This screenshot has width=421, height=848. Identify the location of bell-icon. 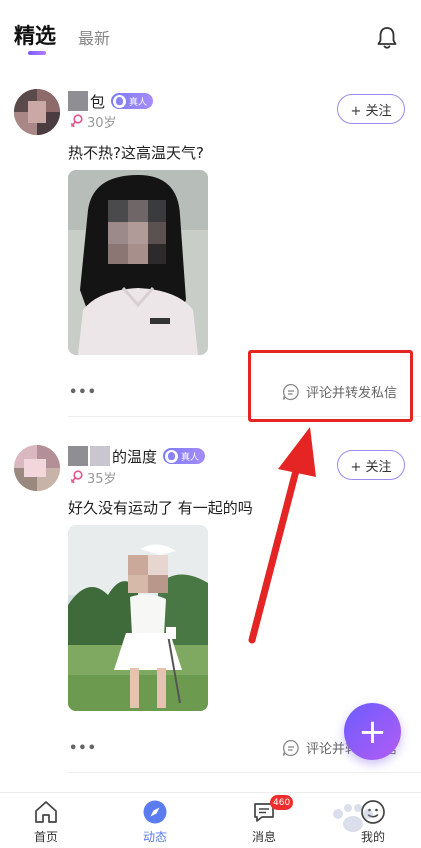
(387, 38).